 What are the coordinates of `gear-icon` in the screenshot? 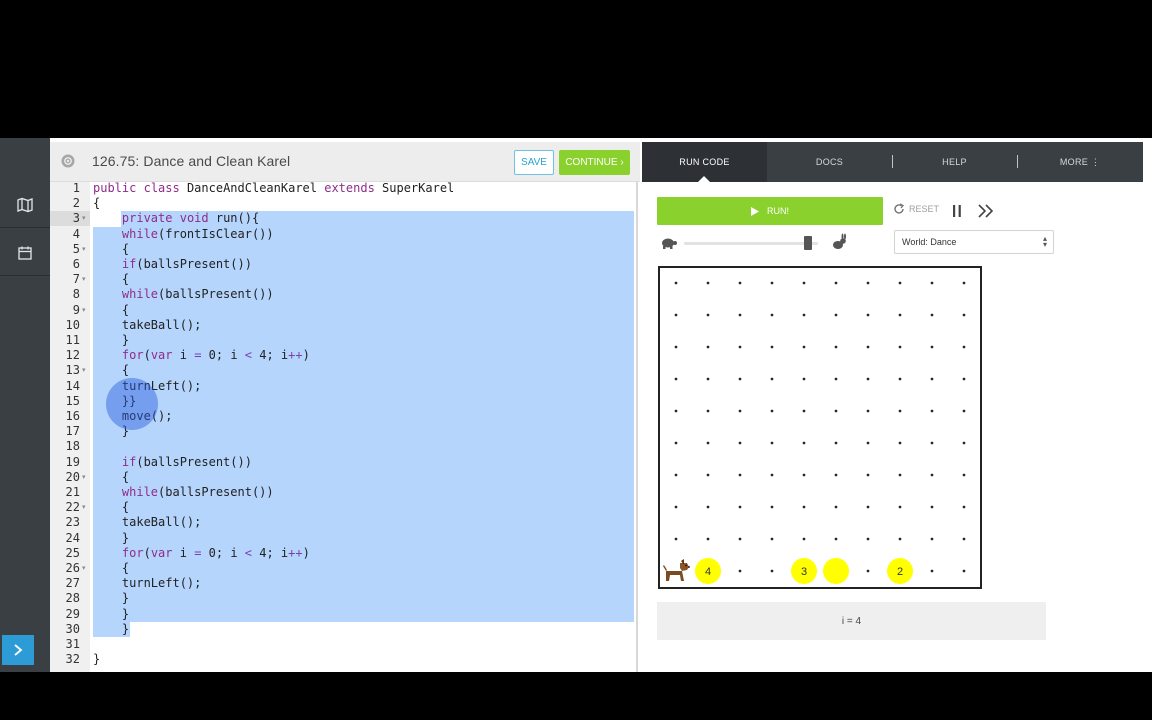 It's located at (68, 161).